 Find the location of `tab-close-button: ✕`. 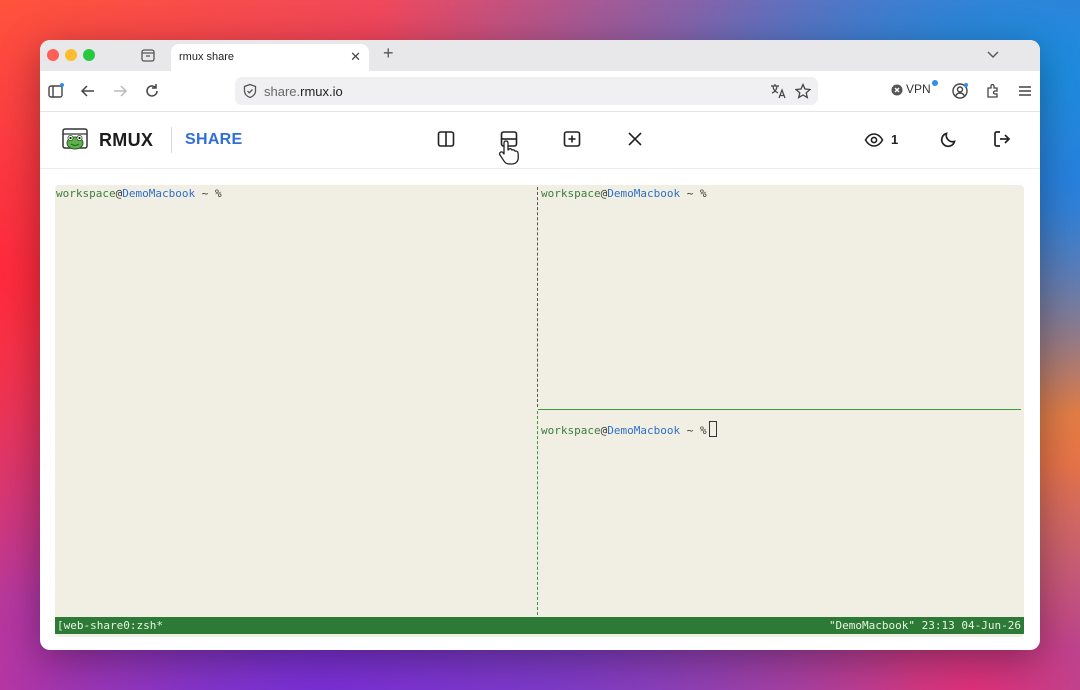

tab-close-button: ✕ is located at coordinates (355, 57).